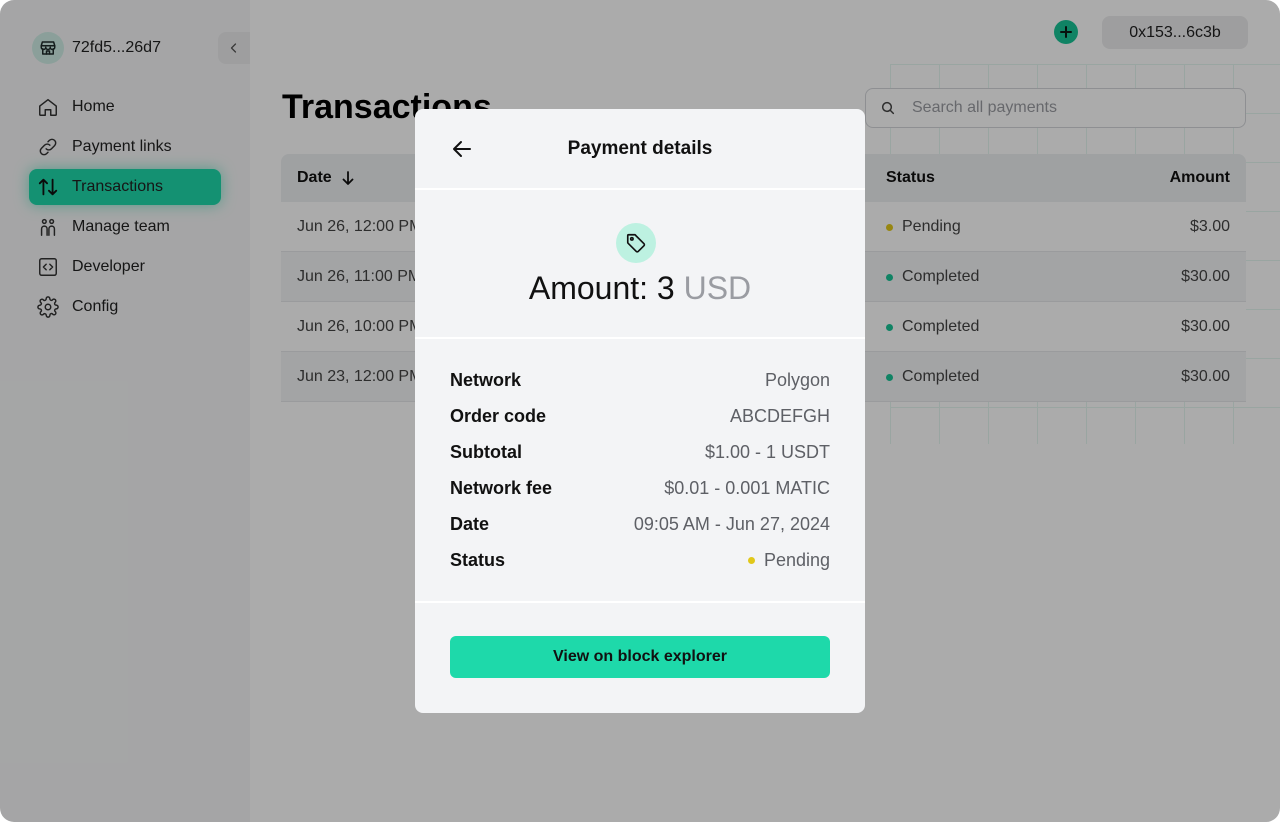 This screenshot has height=822, width=1280. Describe the element at coordinates (640, 560) in the screenshot. I see `detail-row-status: Status Pending` at that location.